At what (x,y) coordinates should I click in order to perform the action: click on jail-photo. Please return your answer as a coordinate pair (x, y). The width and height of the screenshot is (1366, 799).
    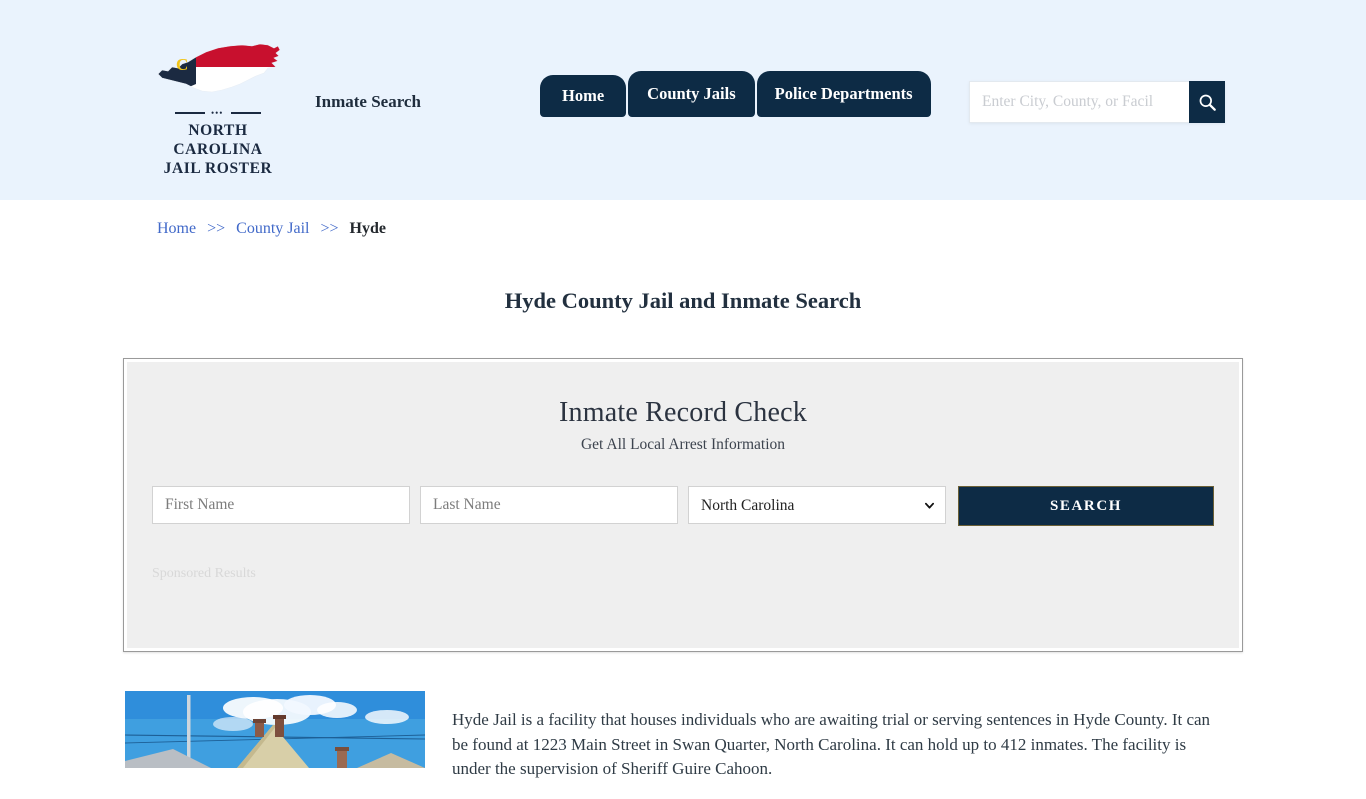
    Looking at the image, I should click on (275, 729).